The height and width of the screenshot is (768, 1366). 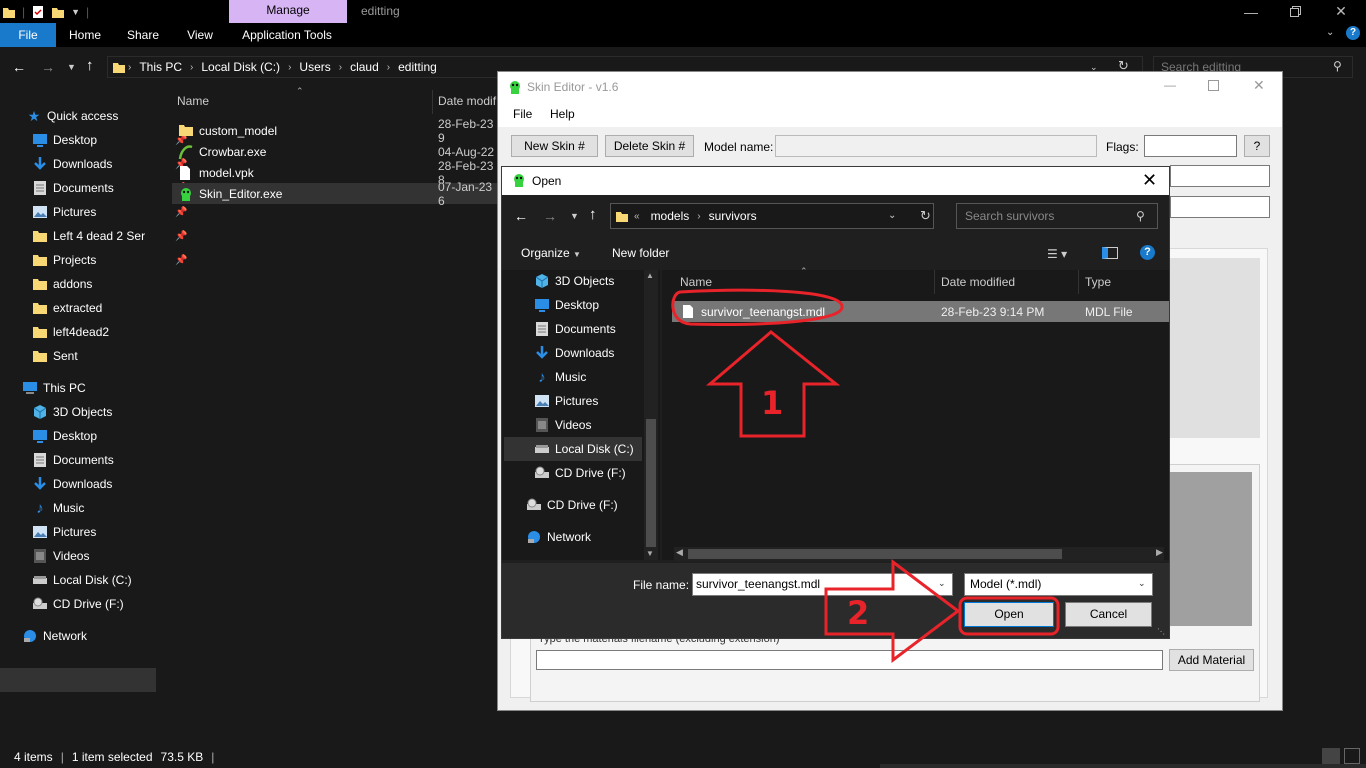 What do you see at coordinates (858, 613) in the screenshot?
I see `annotation-step-2: 2` at bounding box center [858, 613].